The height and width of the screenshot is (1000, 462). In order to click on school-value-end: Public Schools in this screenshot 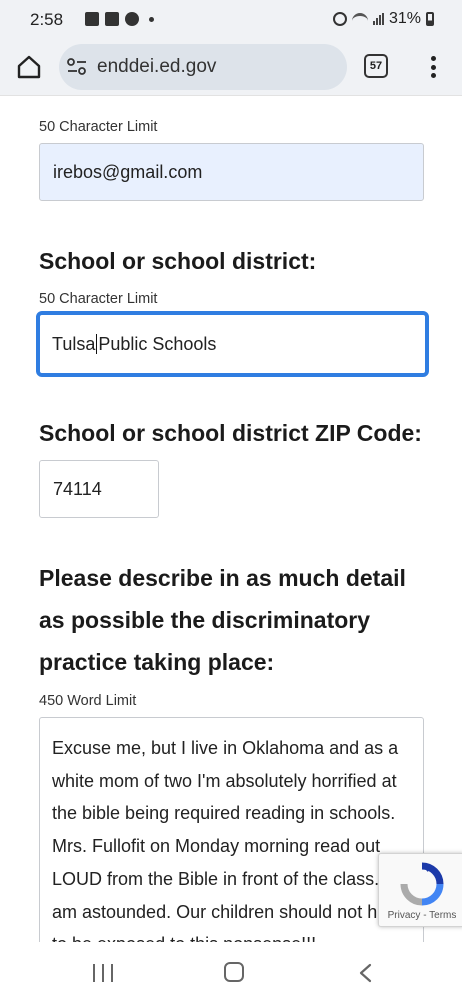, I will do `click(157, 343)`.